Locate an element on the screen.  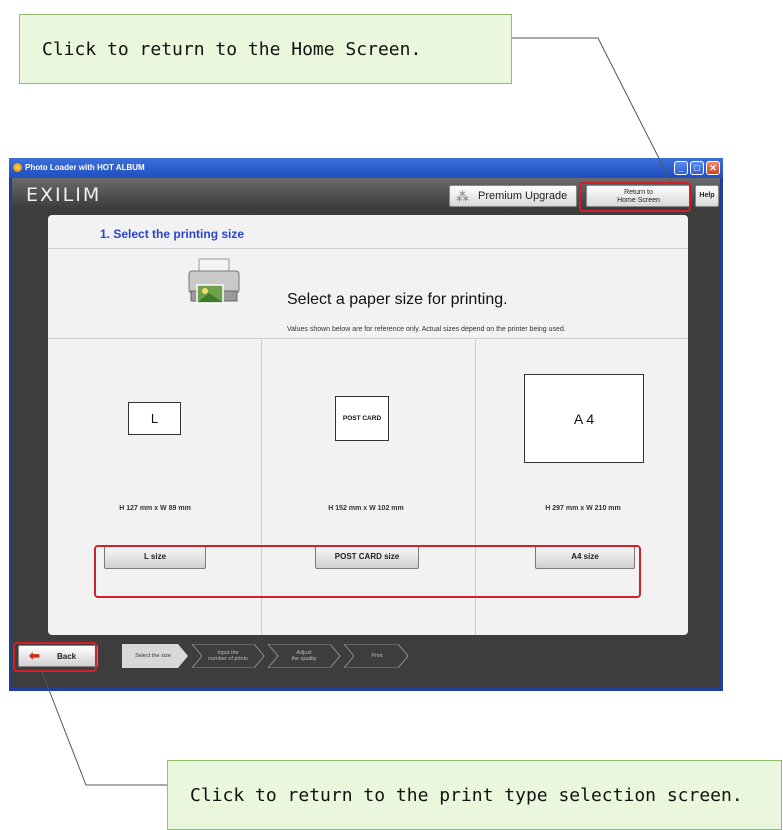
step-title: 1. Select the printing size is located at coordinates (172, 234).